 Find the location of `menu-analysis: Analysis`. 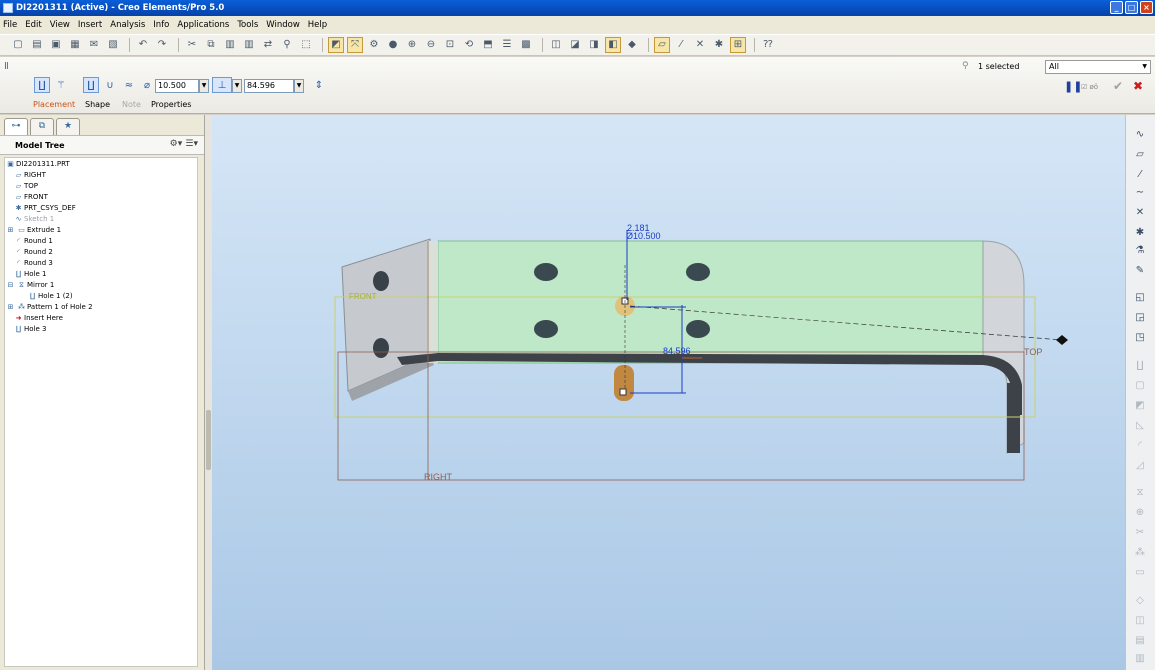

menu-analysis: Analysis is located at coordinates (127, 25).